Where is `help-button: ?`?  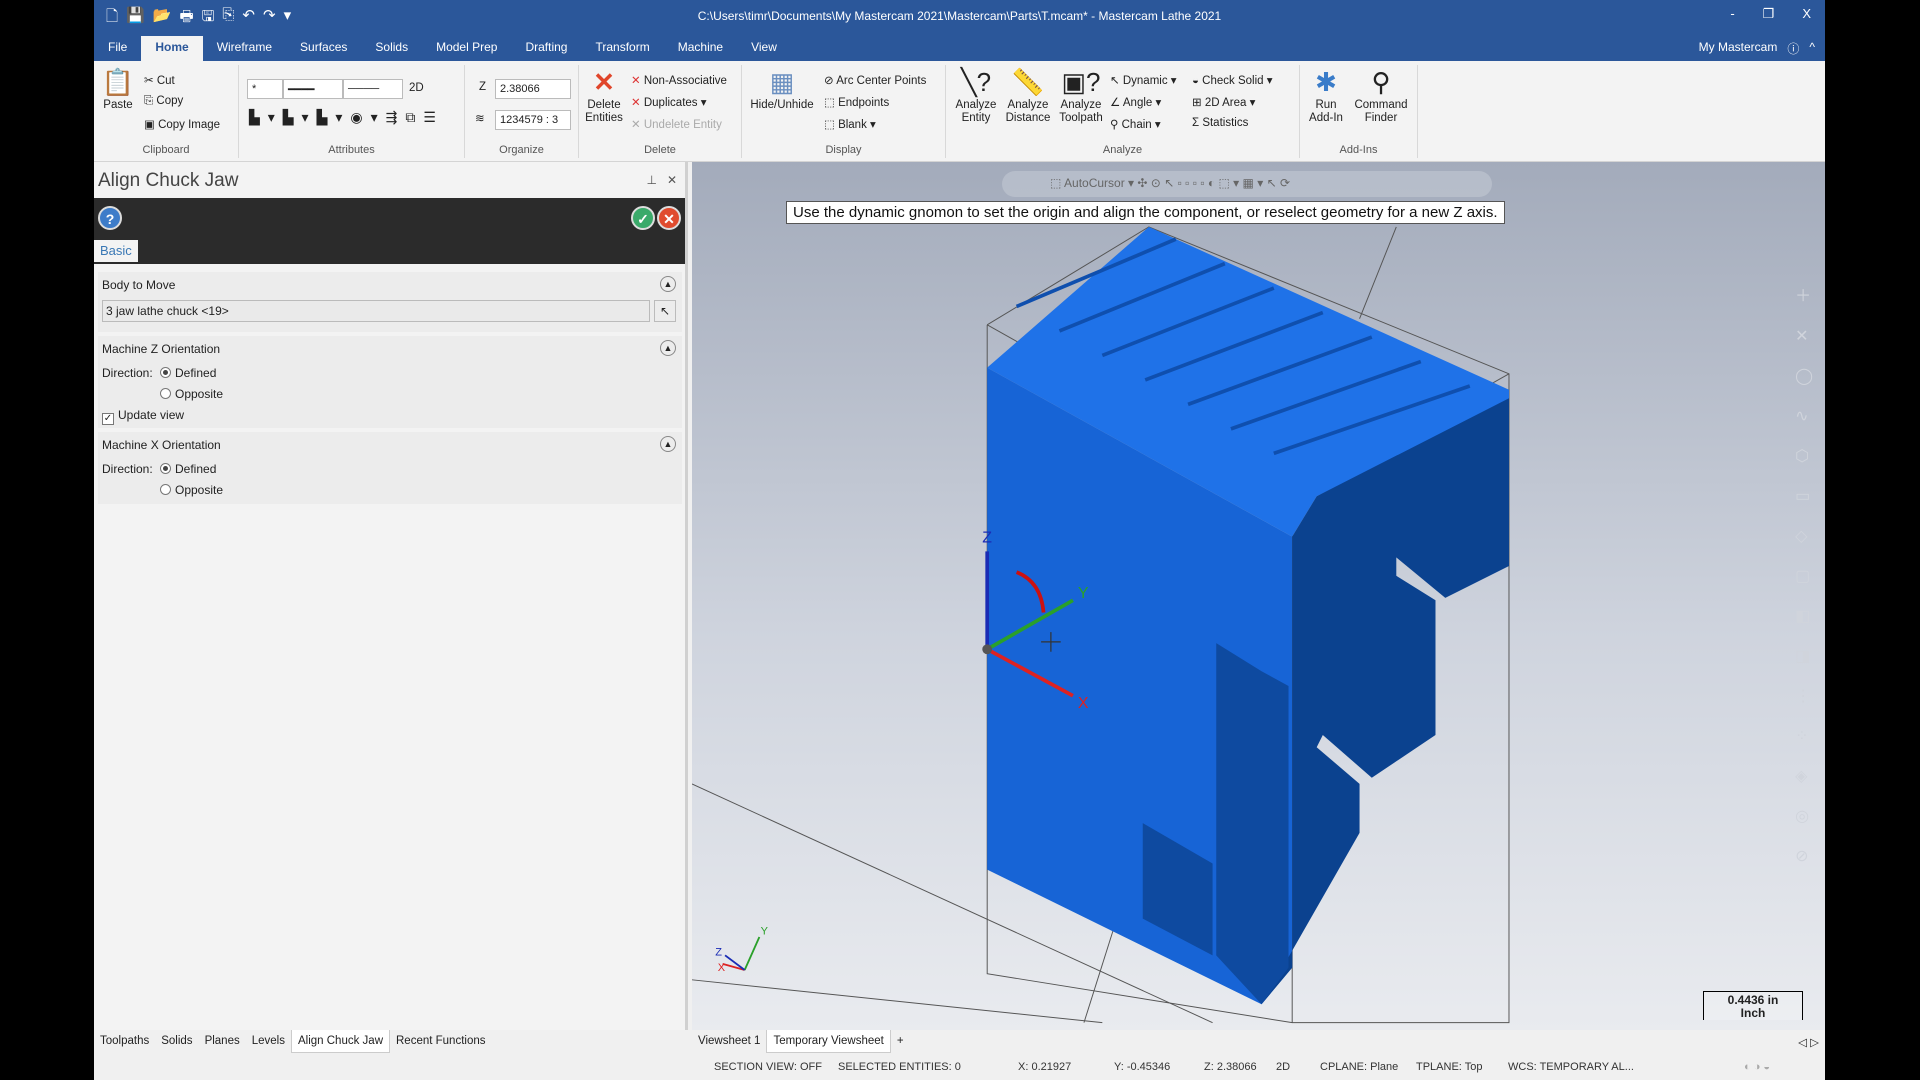 help-button: ? is located at coordinates (110, 218).